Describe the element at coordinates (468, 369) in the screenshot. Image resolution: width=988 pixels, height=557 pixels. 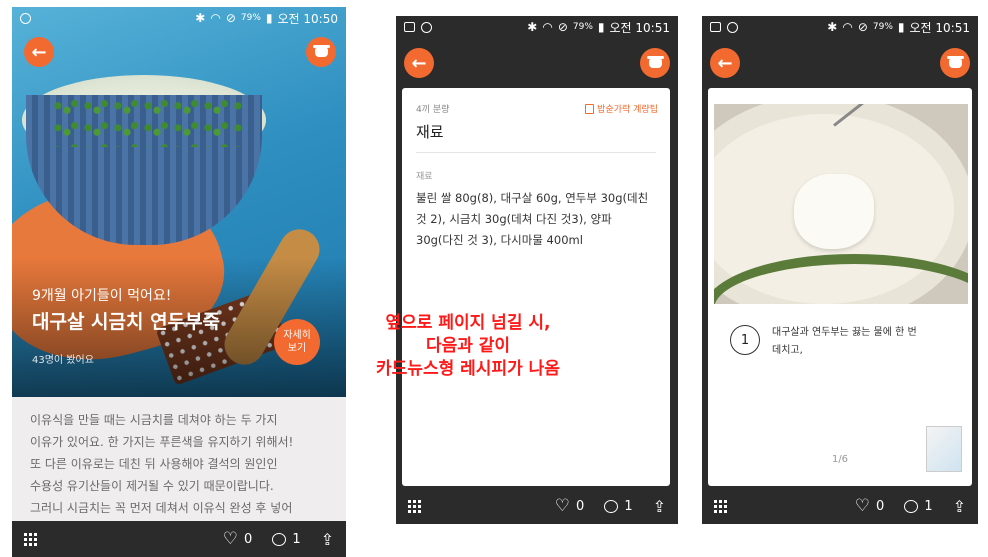
I see `annotation-line: 카드뉴스형 레시피가 나옴` at that location.